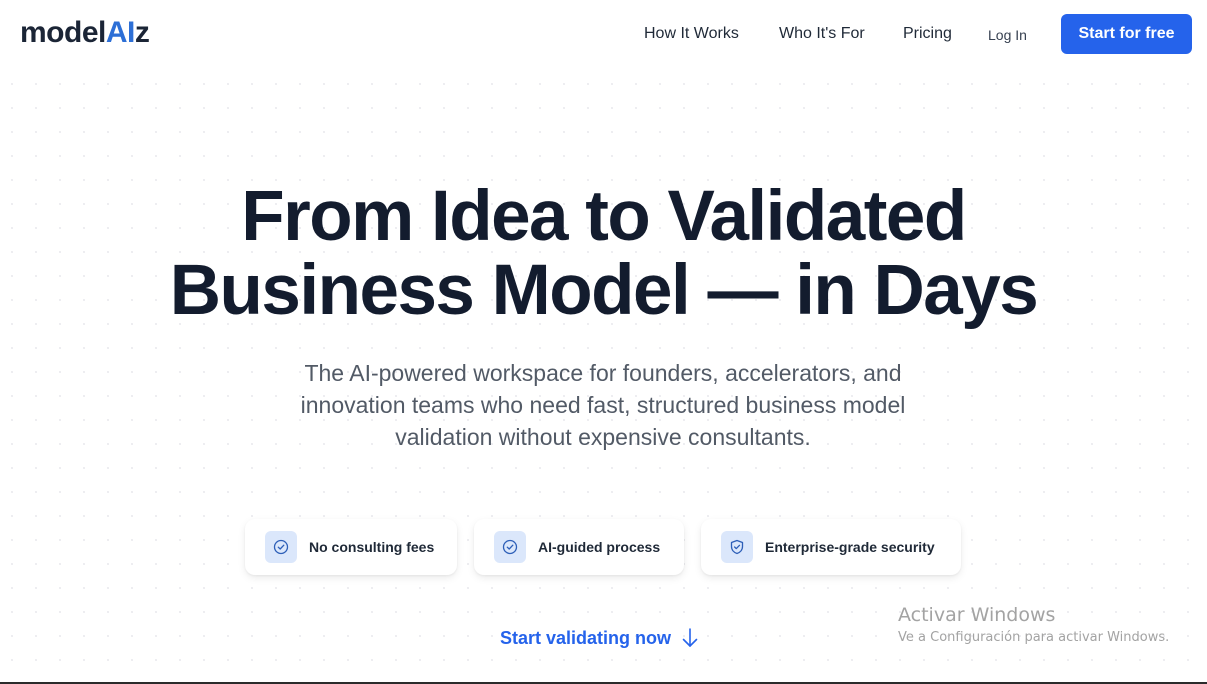 The width and height of the screenshot is (1207, 684). I want to click on arrow-down-icon, so click(690, 638).